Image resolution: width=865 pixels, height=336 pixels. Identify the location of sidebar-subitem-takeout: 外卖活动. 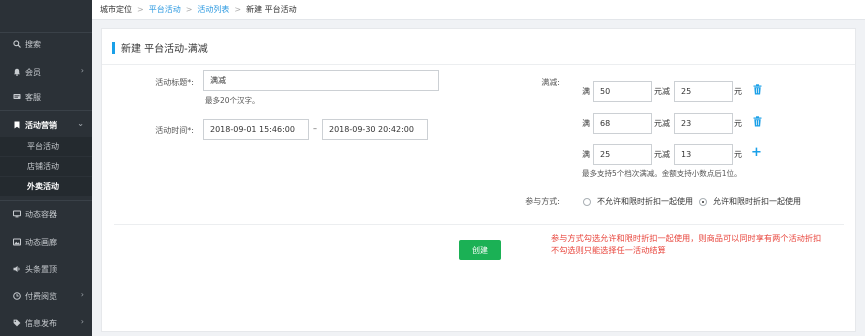
(46, 186).